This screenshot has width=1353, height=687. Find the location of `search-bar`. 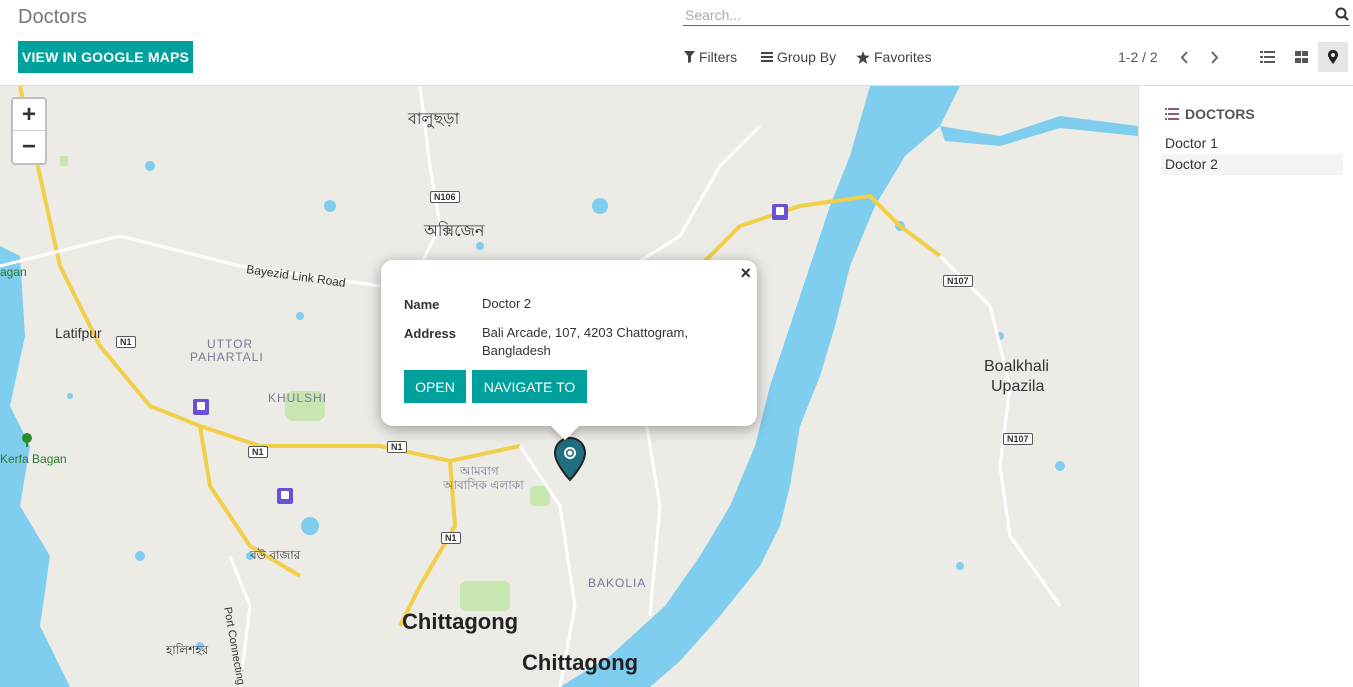

search-bar is located at coordinates (1018, 16).